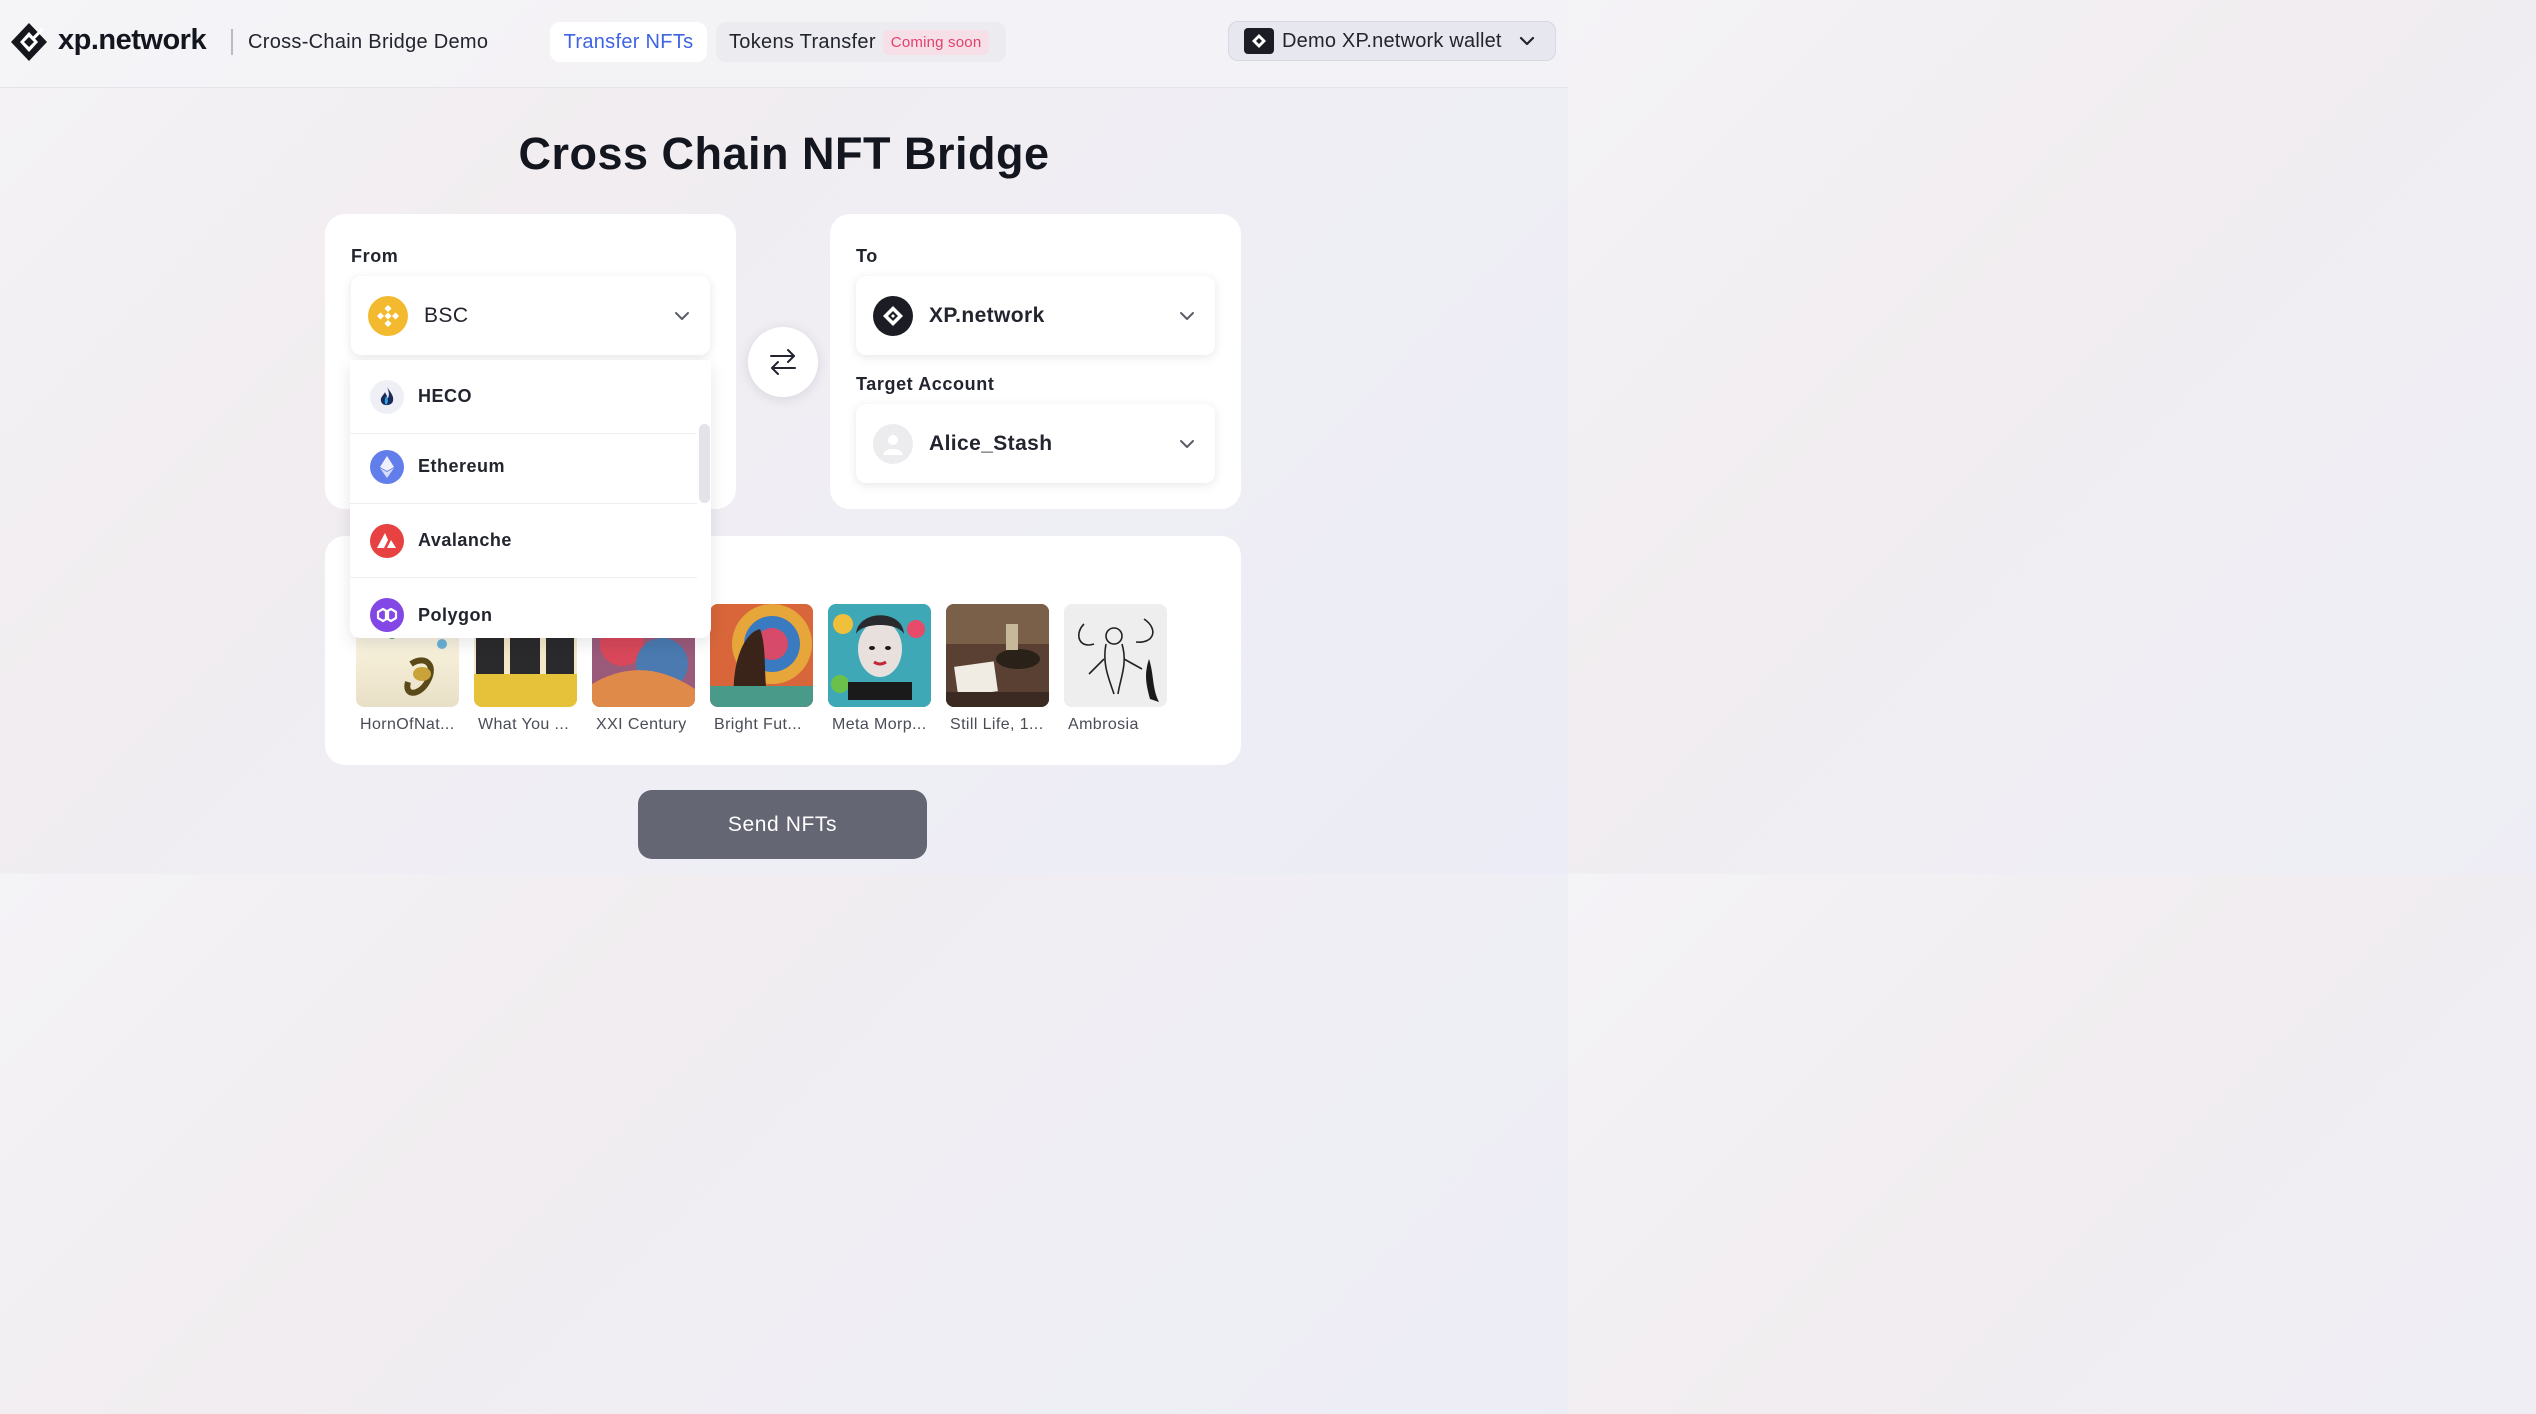 The image size is (2536, 1414). What do you see at coordinates (388, 315) in the screenshot?
I see `bsc-icon` at bounding box center [388, 315].